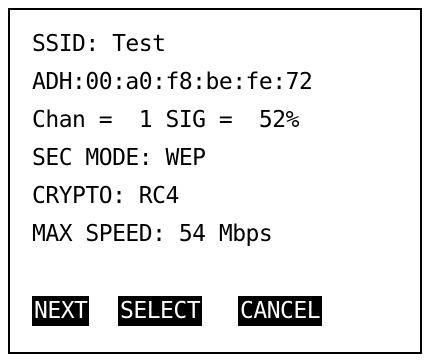  I want to click on cancel-button: CANCEL, so click(280, 311).